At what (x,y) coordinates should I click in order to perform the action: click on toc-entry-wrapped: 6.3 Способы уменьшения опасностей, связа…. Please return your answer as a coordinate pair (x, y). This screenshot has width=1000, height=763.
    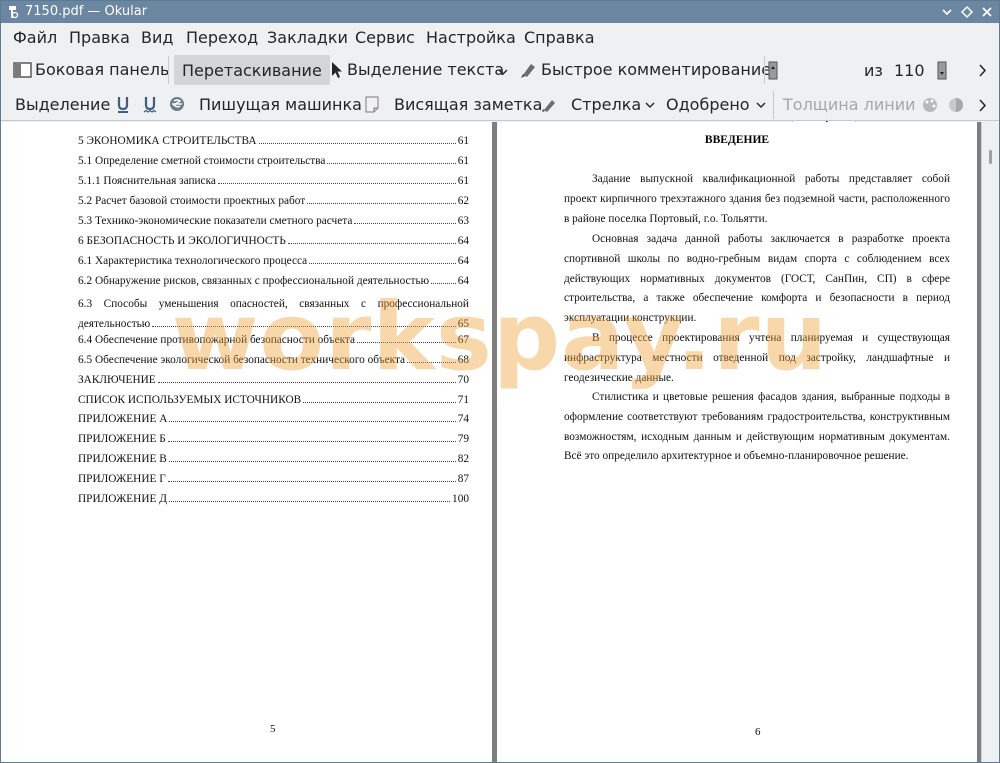
    Looking at the image, I should click on (273, 310).